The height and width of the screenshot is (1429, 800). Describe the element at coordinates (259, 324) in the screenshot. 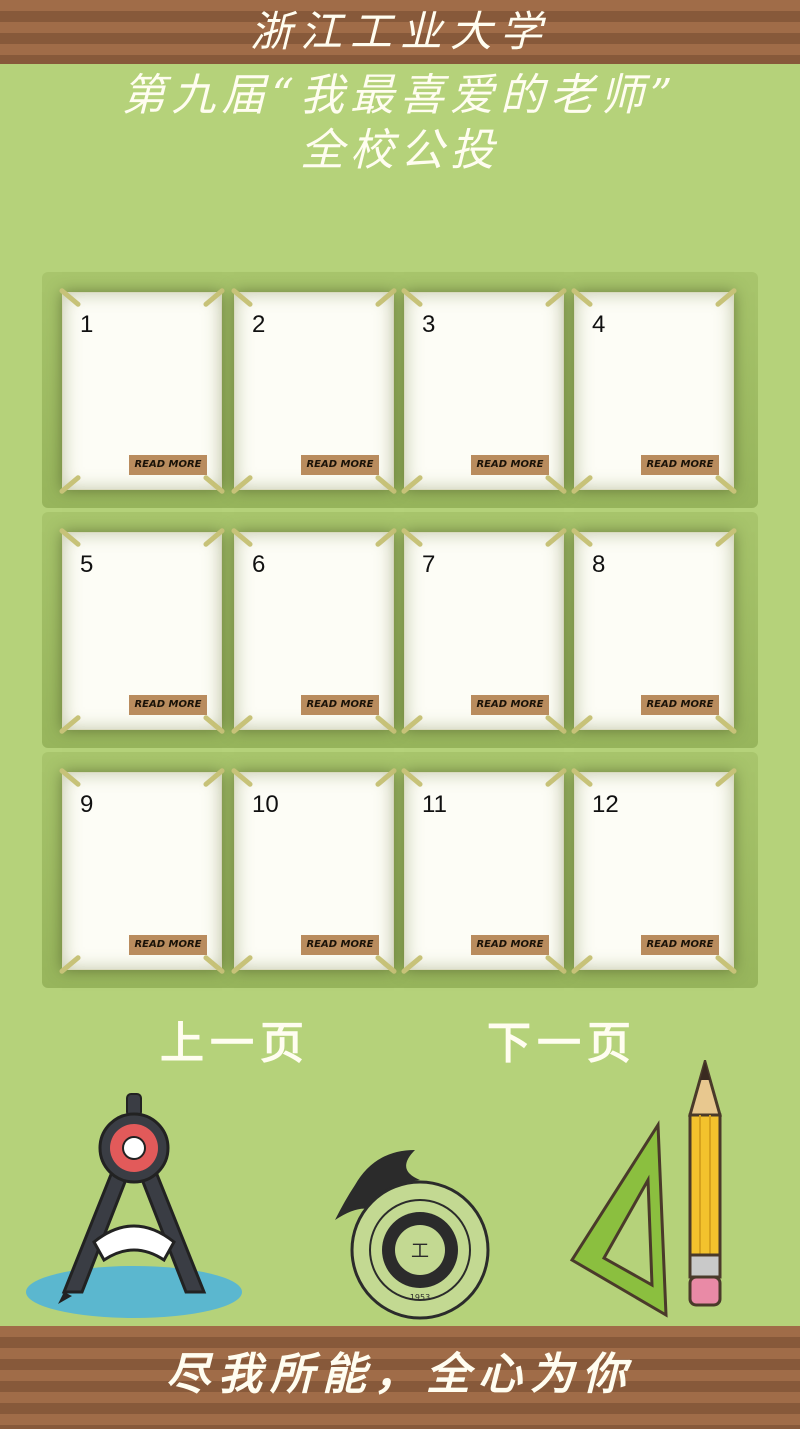

I see `card-number: 2` at that location.